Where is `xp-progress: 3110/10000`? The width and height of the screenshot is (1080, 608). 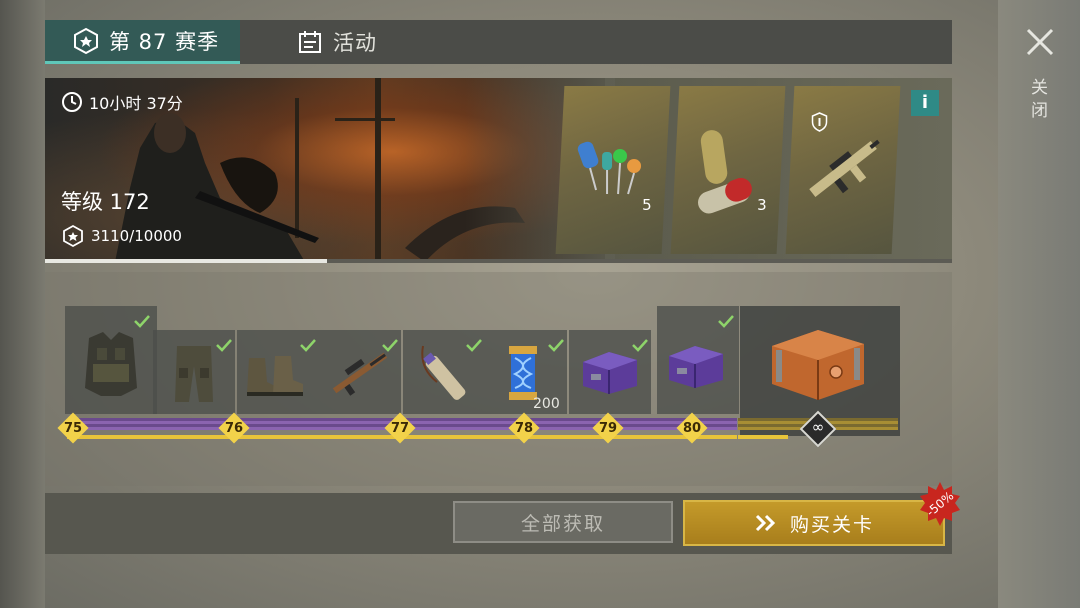 xp-progress: 3110/10000 is located at coordinates (121, 236).